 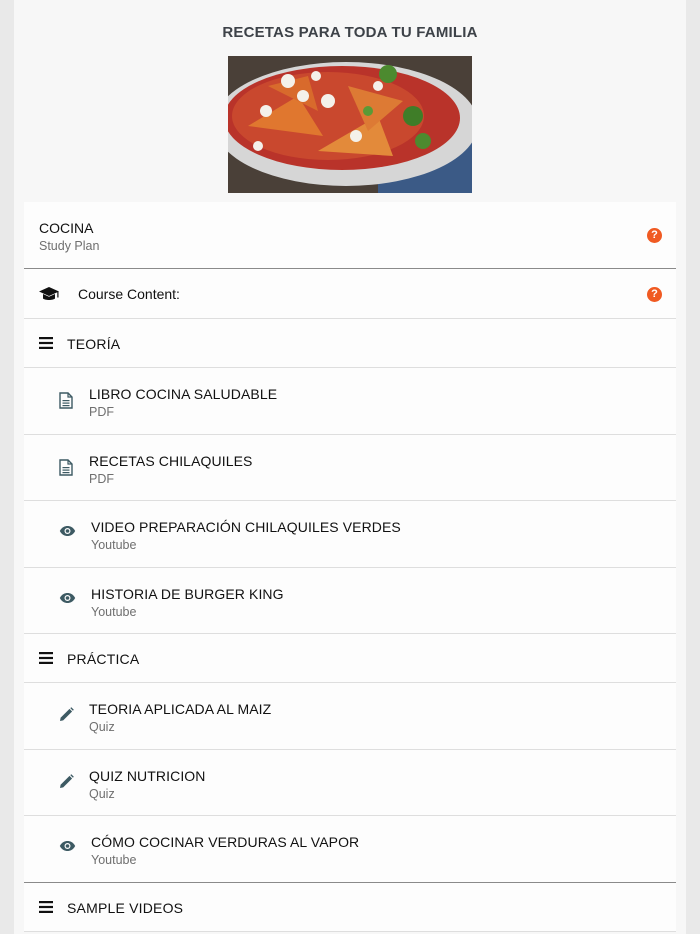 What do you see at coordinates (350, 235) in the screenshot?
I see `study-plan-header: COCINA Study Plan ?` at bounding box center [350, 235].